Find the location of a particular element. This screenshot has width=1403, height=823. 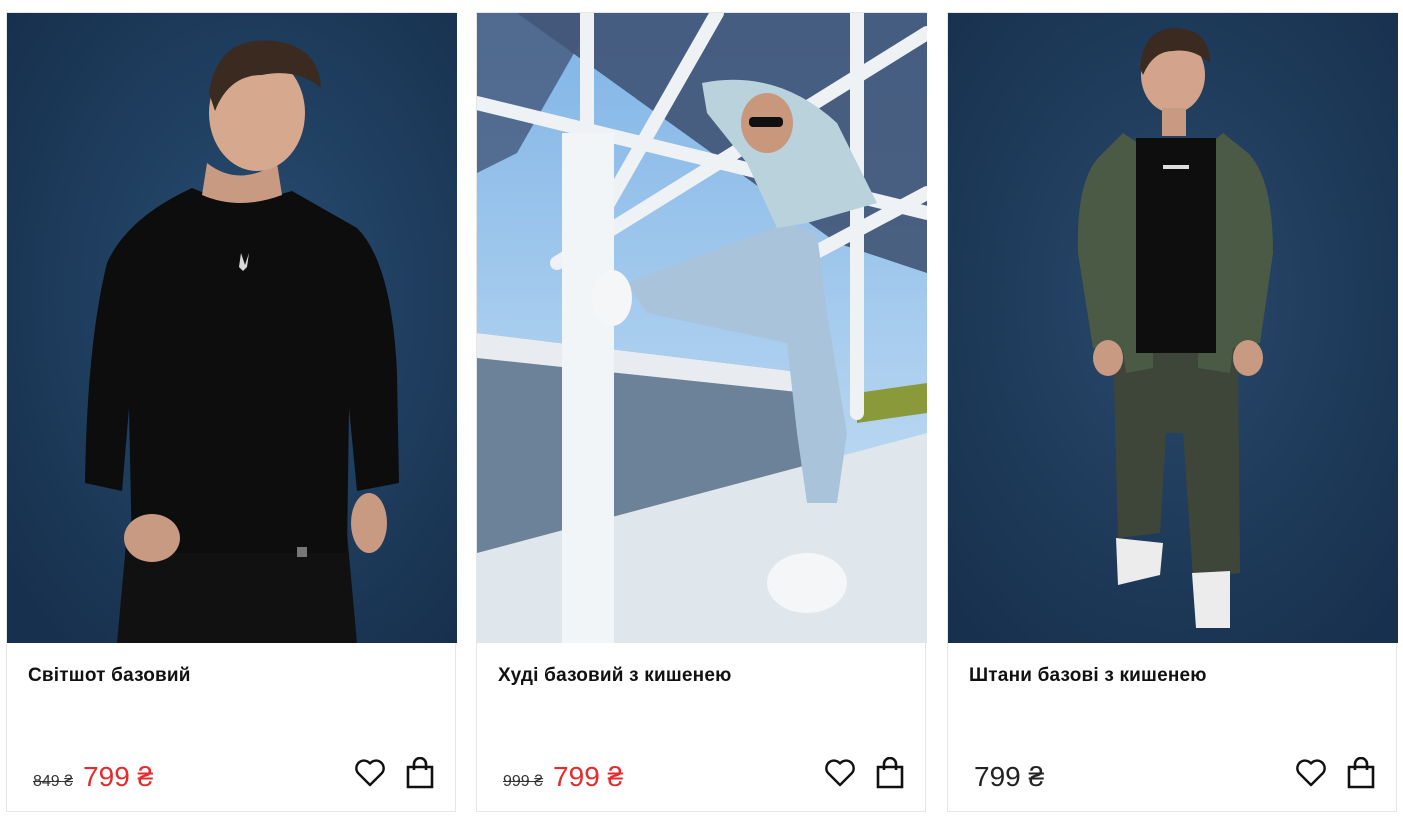

price-block: 999 ₴ 799 ₴ is located at coordinates (563, 777).